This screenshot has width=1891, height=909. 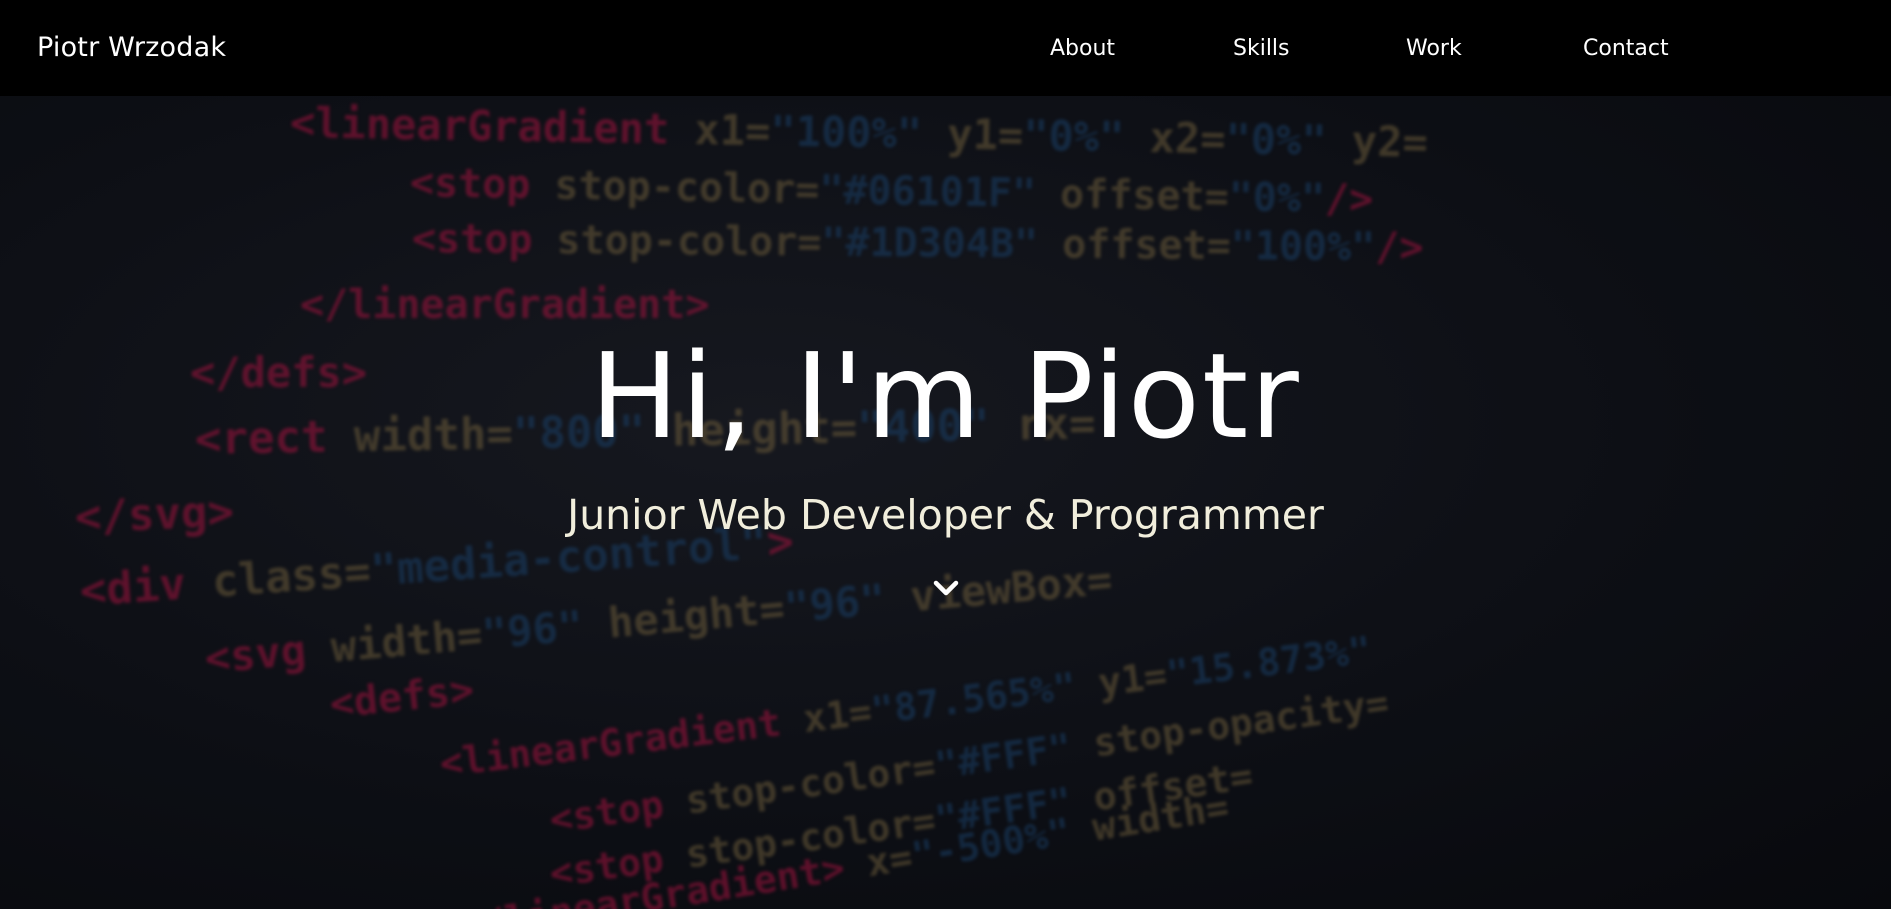 What do you see at coordinates (131, 48) in the screenshot?
I see `brand-logo-link: Piotr Wrzodak` at bounding box center [131, 48].